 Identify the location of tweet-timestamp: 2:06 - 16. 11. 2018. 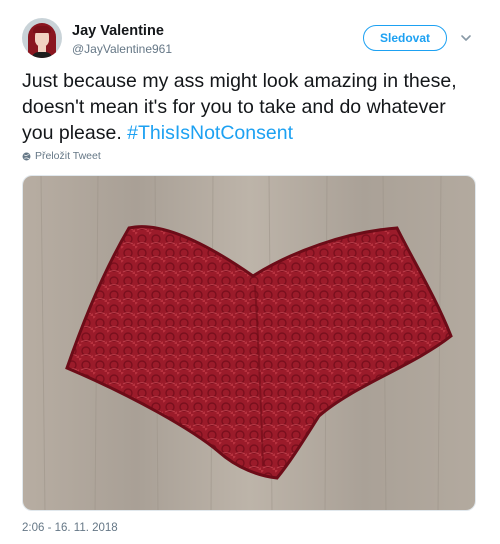
(70, 528).